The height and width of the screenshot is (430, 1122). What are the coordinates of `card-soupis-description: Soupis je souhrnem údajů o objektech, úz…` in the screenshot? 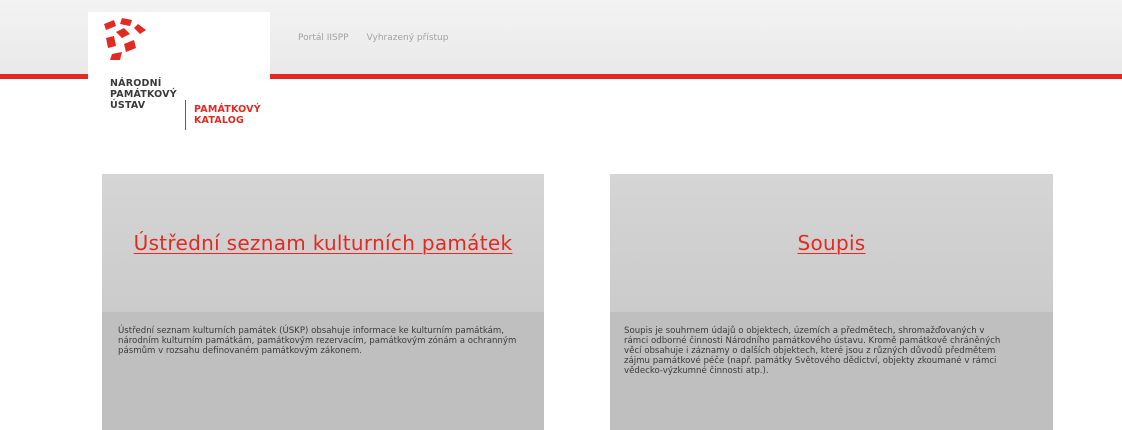 It's located at (812, 351).